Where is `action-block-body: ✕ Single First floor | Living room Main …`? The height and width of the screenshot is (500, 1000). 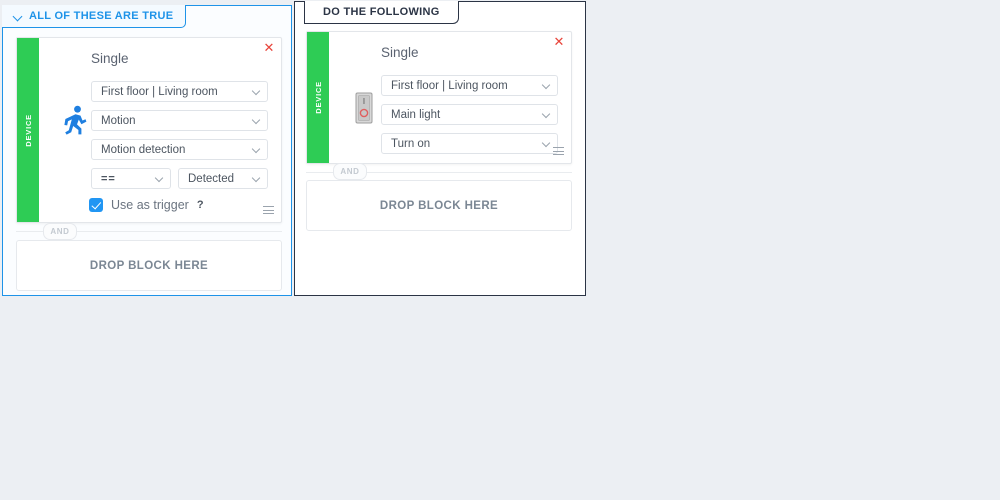 action-block-body: ✕ Single First floor | Living room Main … is located at coordinates (450, 97).